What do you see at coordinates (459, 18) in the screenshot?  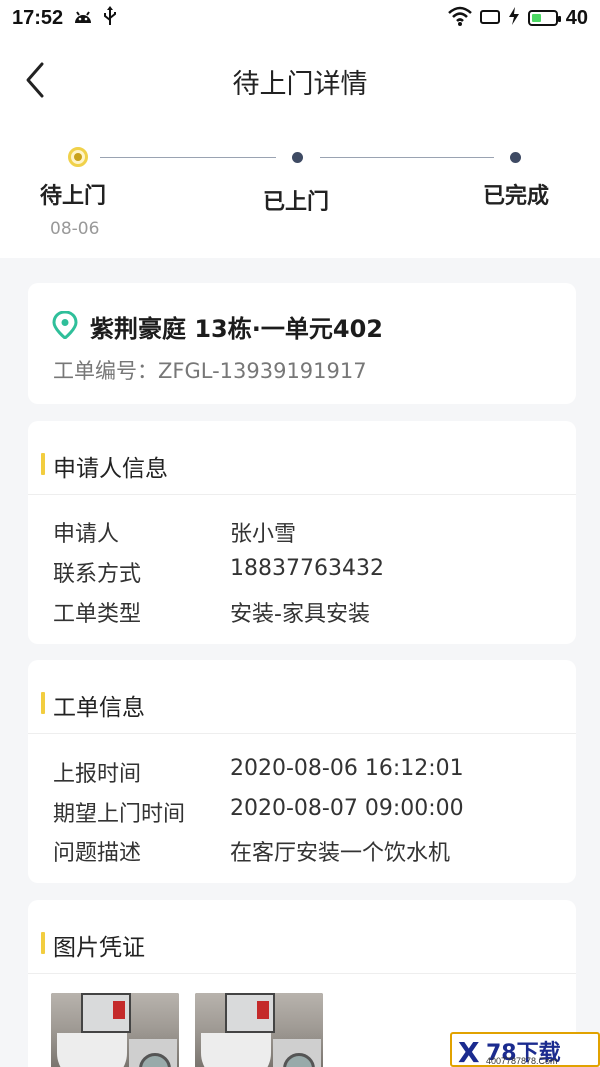 I see `wifi-icon` at bounding box center [459, 18].